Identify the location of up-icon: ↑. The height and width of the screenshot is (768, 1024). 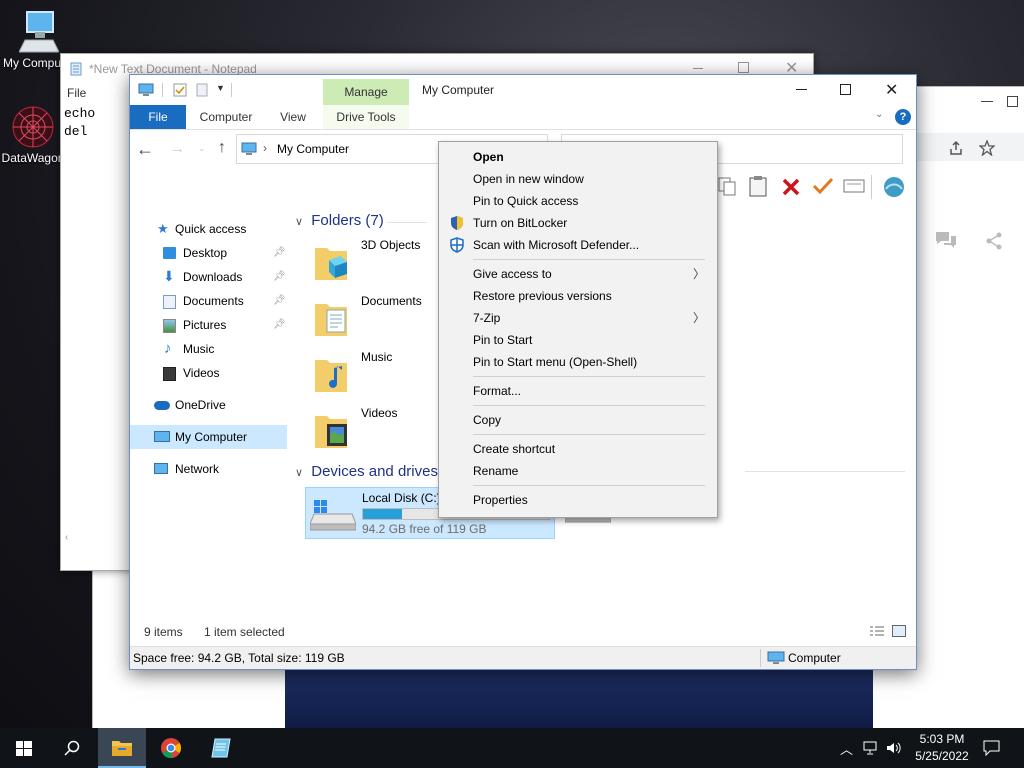
(222, 148).